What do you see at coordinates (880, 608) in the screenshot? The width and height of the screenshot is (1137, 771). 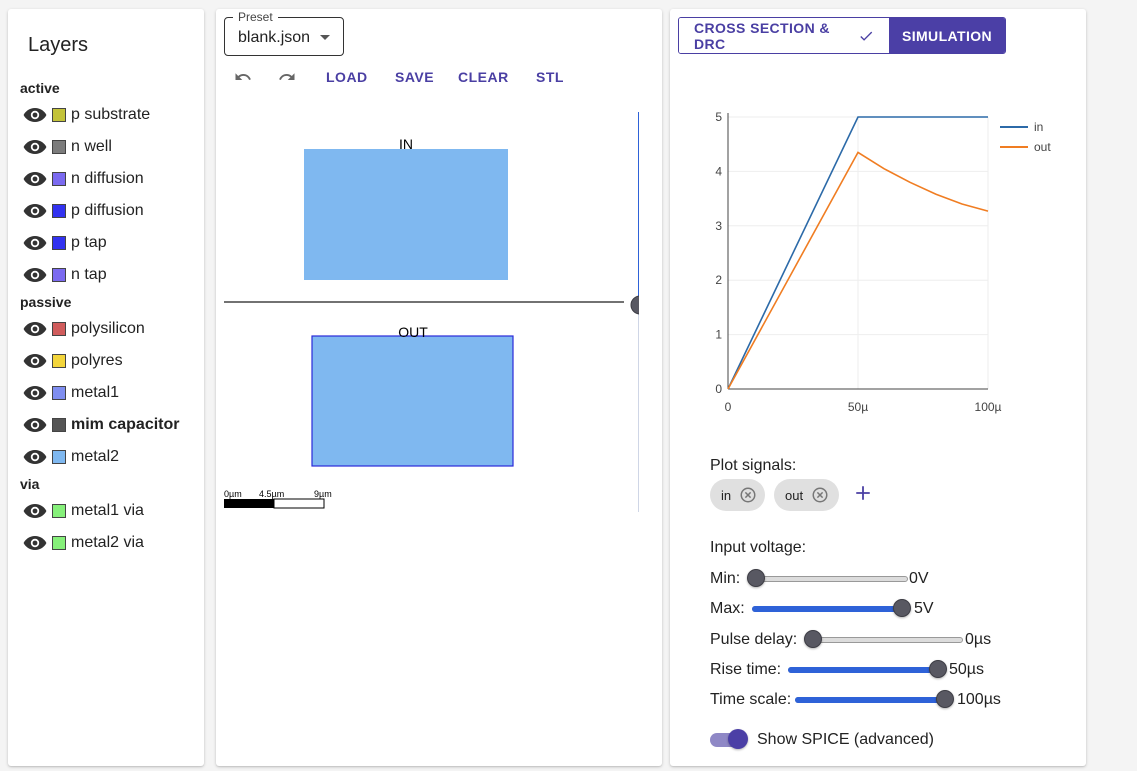 I see `slider-row: Max: 5V` at bounding box center [880, 608].